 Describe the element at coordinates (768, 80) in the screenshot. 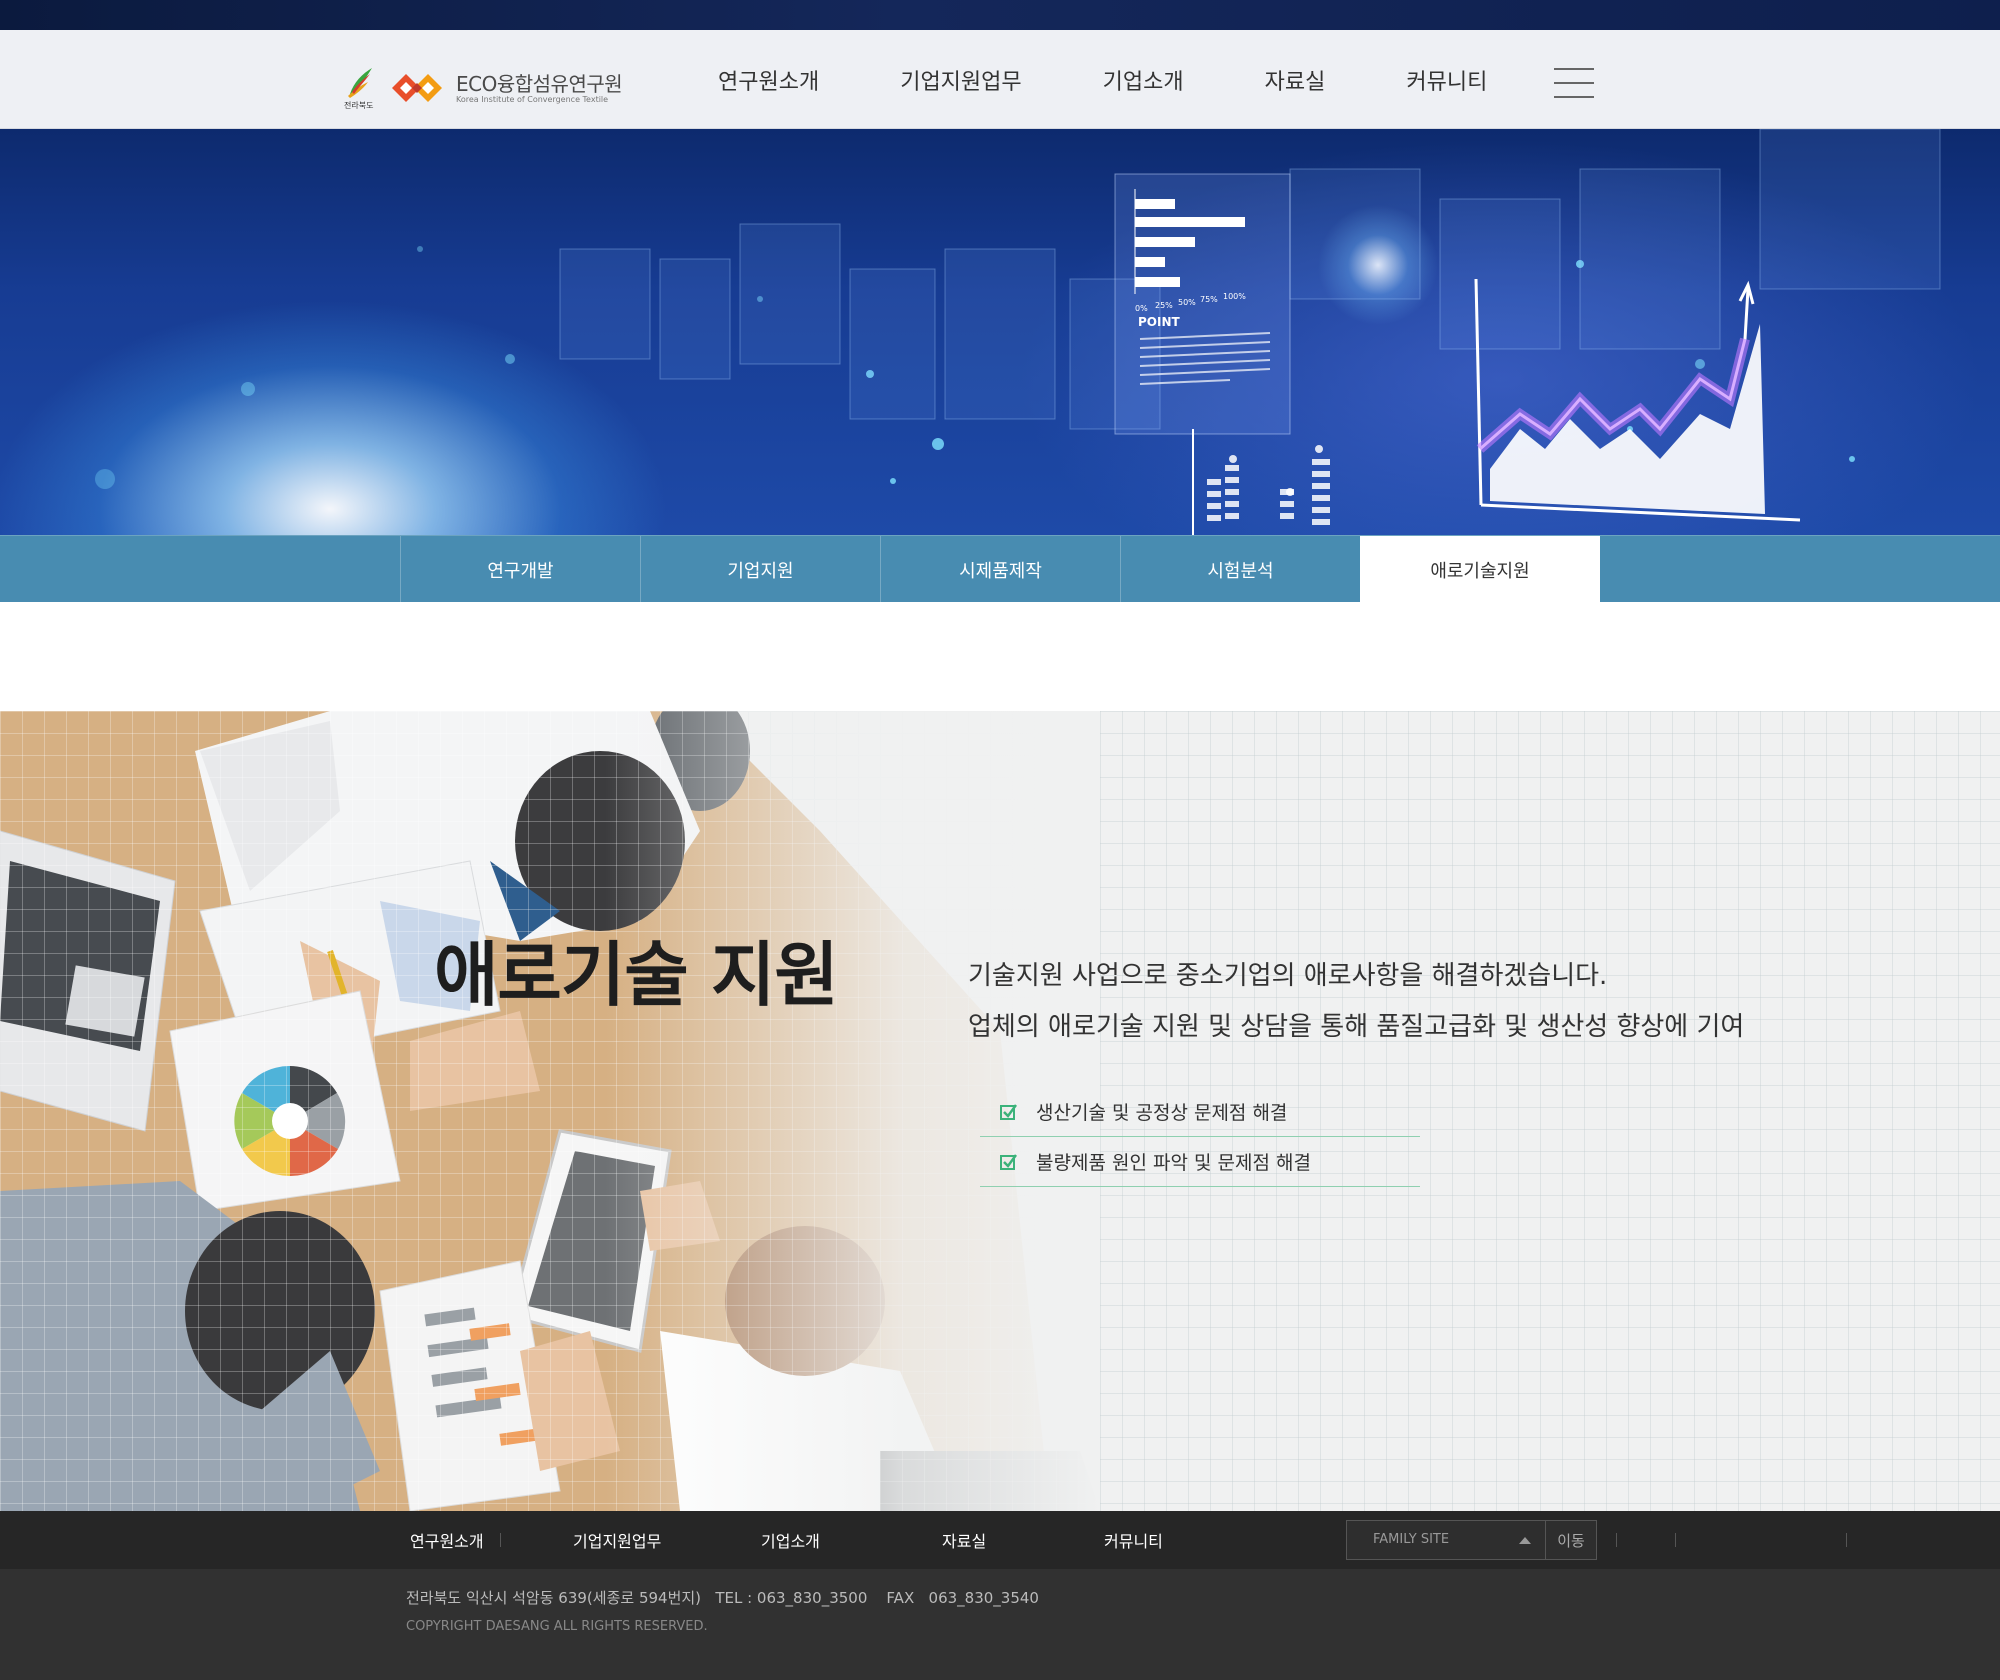

I see `nav-item-about: 연구원소개` at that location.